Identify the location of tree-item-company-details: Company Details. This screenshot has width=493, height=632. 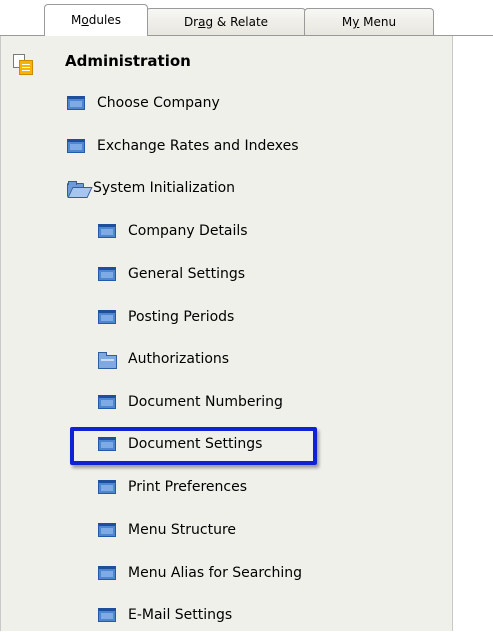
(173, 231).